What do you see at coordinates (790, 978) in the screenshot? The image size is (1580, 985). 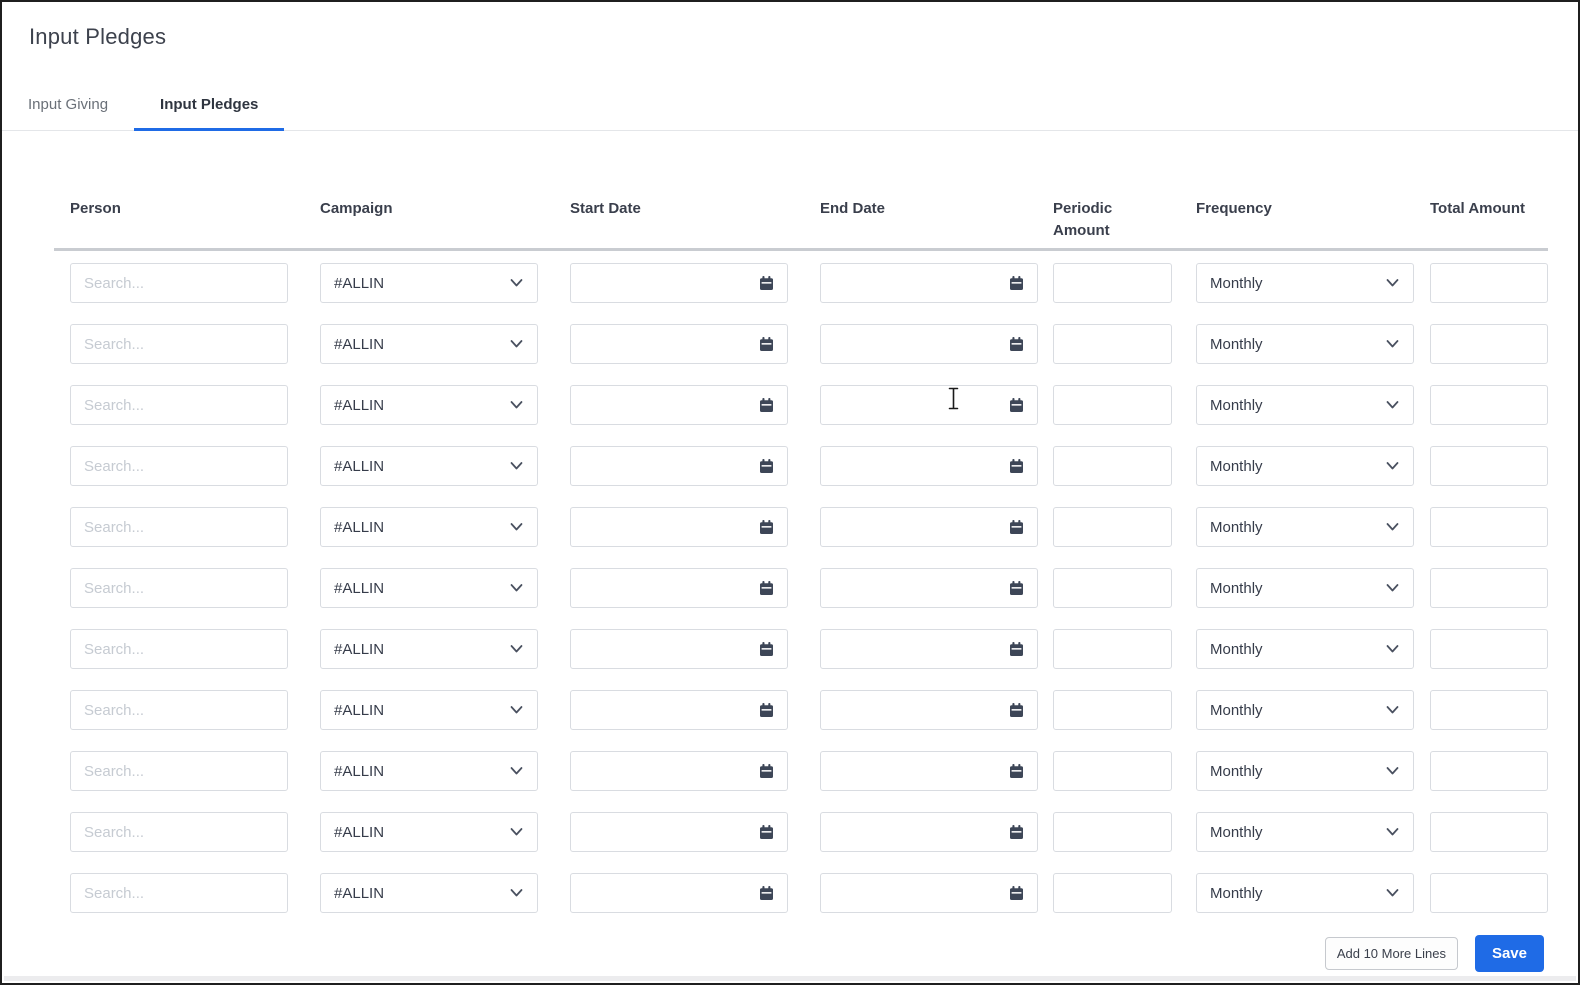 I see `horizontal-scrollbar` at bounding box center [790, 978].